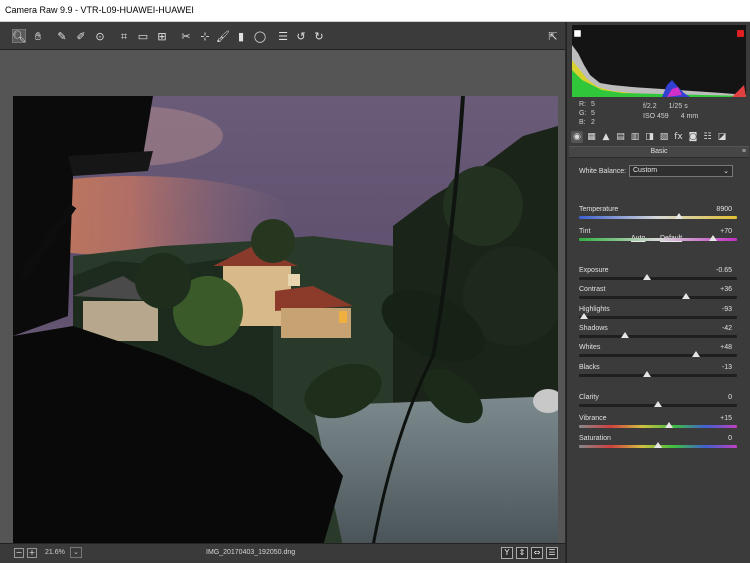 This screenshot has width=750, height=563. Describe the element at coordinates (537, 553) in the screenshot. I see `copy-settings-button: ⇔` at that location.